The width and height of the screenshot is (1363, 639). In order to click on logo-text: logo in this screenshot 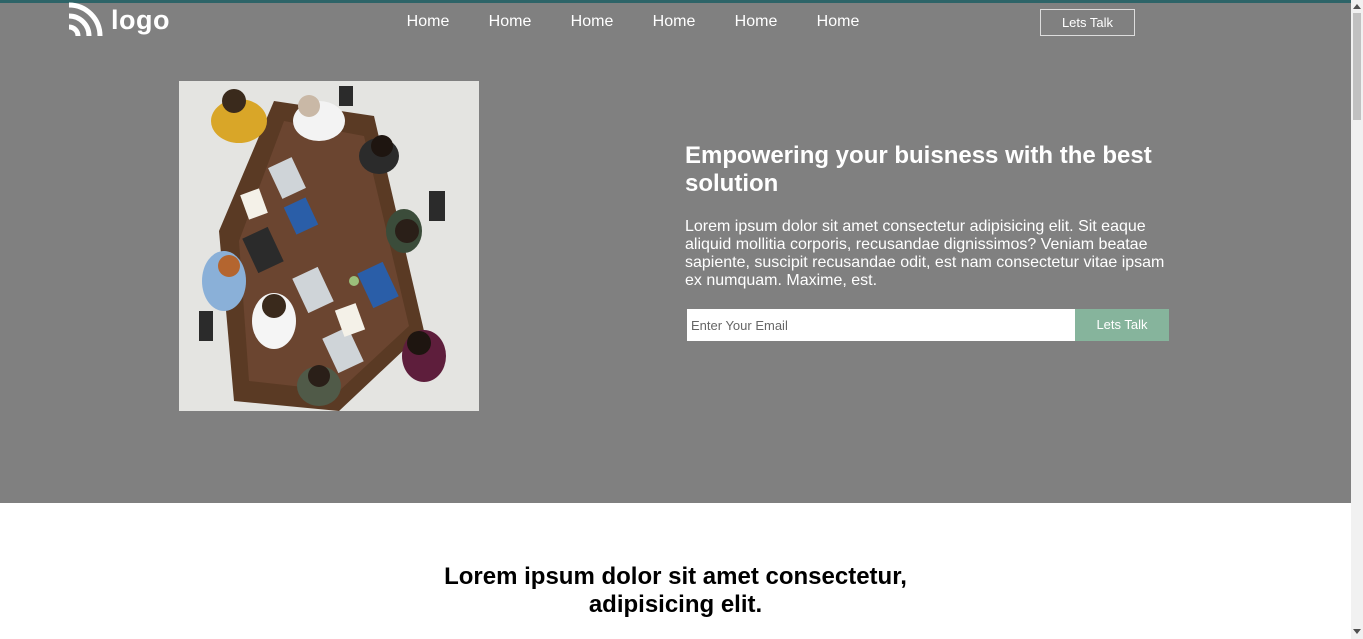, I will do `click(140, 20)`.